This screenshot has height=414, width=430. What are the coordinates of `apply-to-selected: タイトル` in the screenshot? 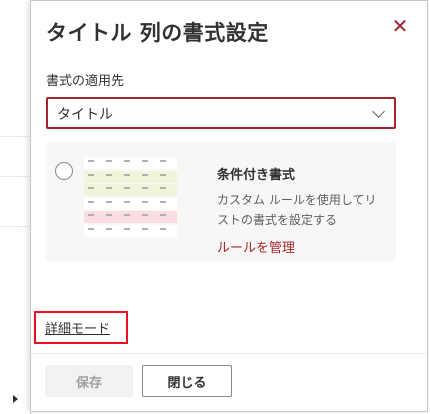 It's located at (85, 115).